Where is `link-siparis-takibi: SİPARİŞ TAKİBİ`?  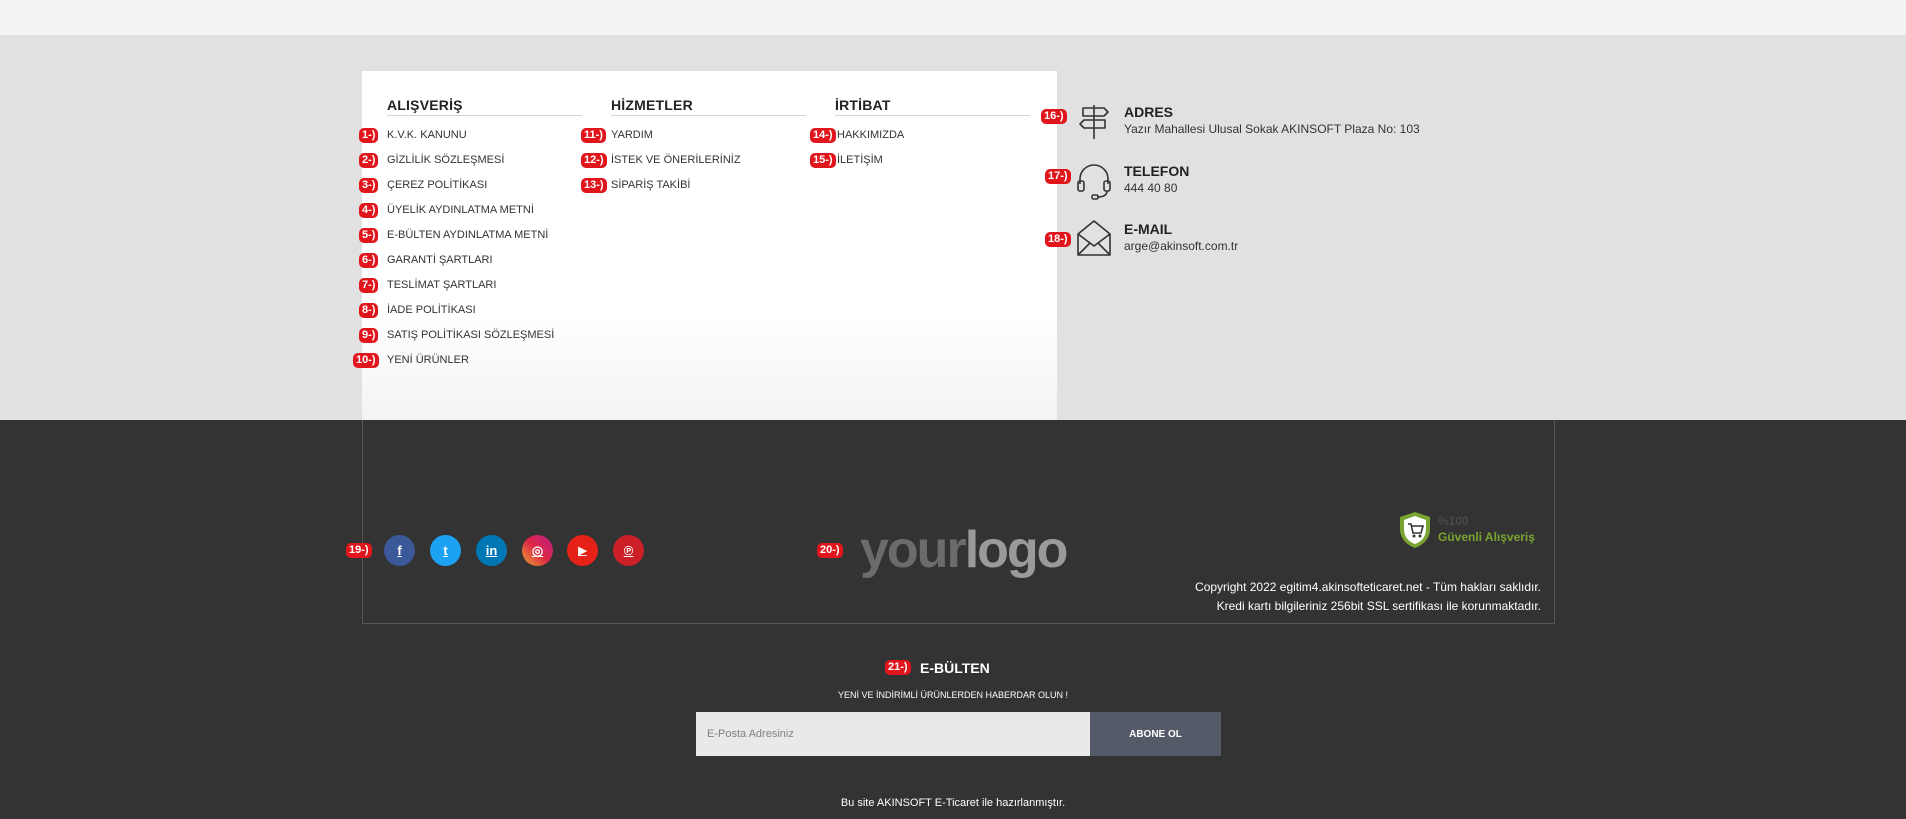 link-siparis-takibi: SİPARİŞ TAKİBİ is located at coordinates (650, 185).